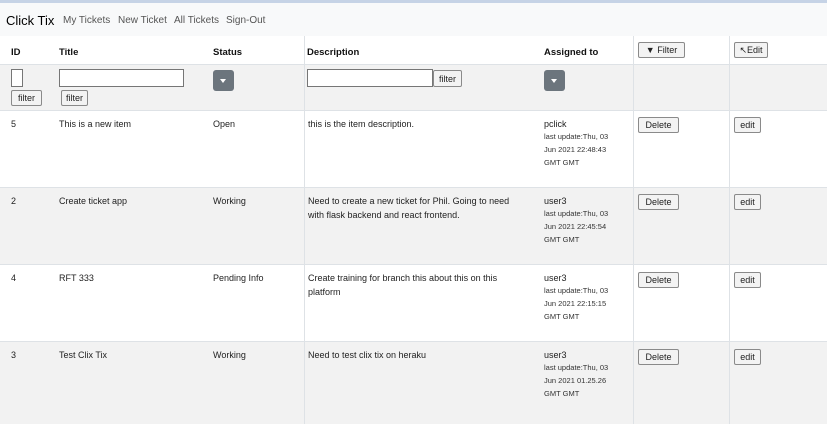  What do you see at coordinates (93, 201) in the screenshot?
I see `ticket-title: Create ticket app` at bounding box center [93, 201].